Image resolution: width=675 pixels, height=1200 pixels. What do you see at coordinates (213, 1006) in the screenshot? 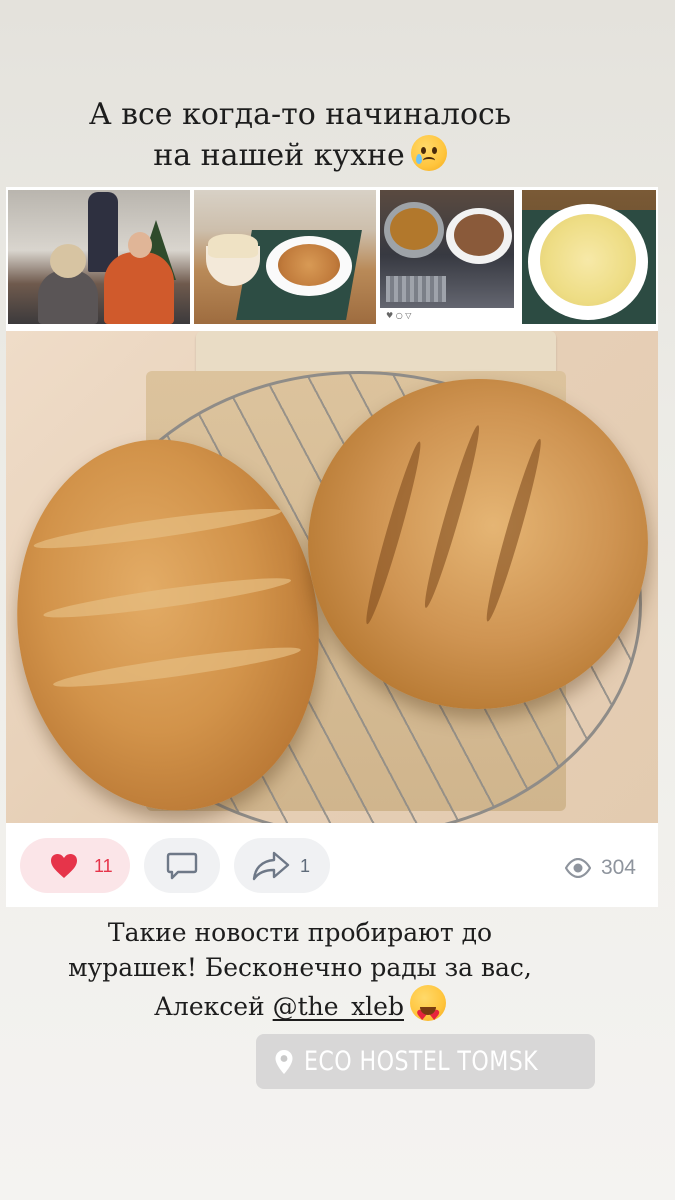
I see `caption-line-3-prefix: Алексей` at bounding box center [213, 1006].